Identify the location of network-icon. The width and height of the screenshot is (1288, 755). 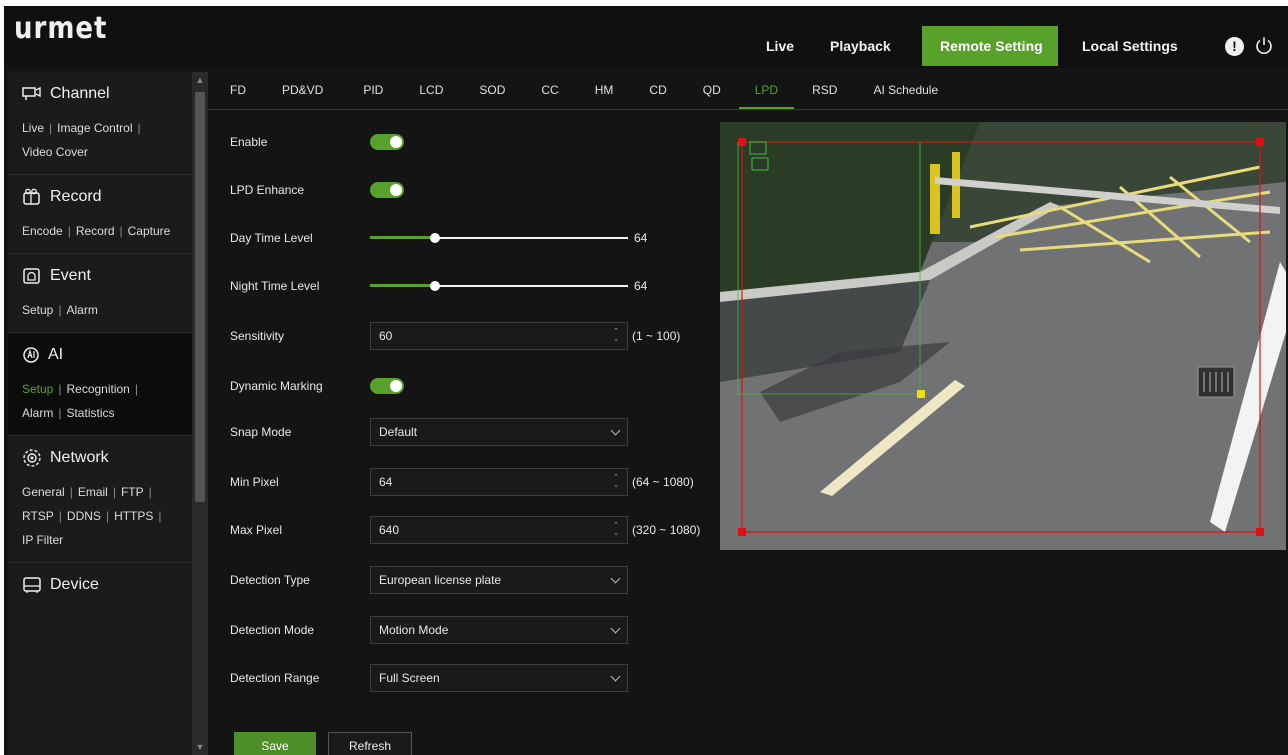
(32, 458).